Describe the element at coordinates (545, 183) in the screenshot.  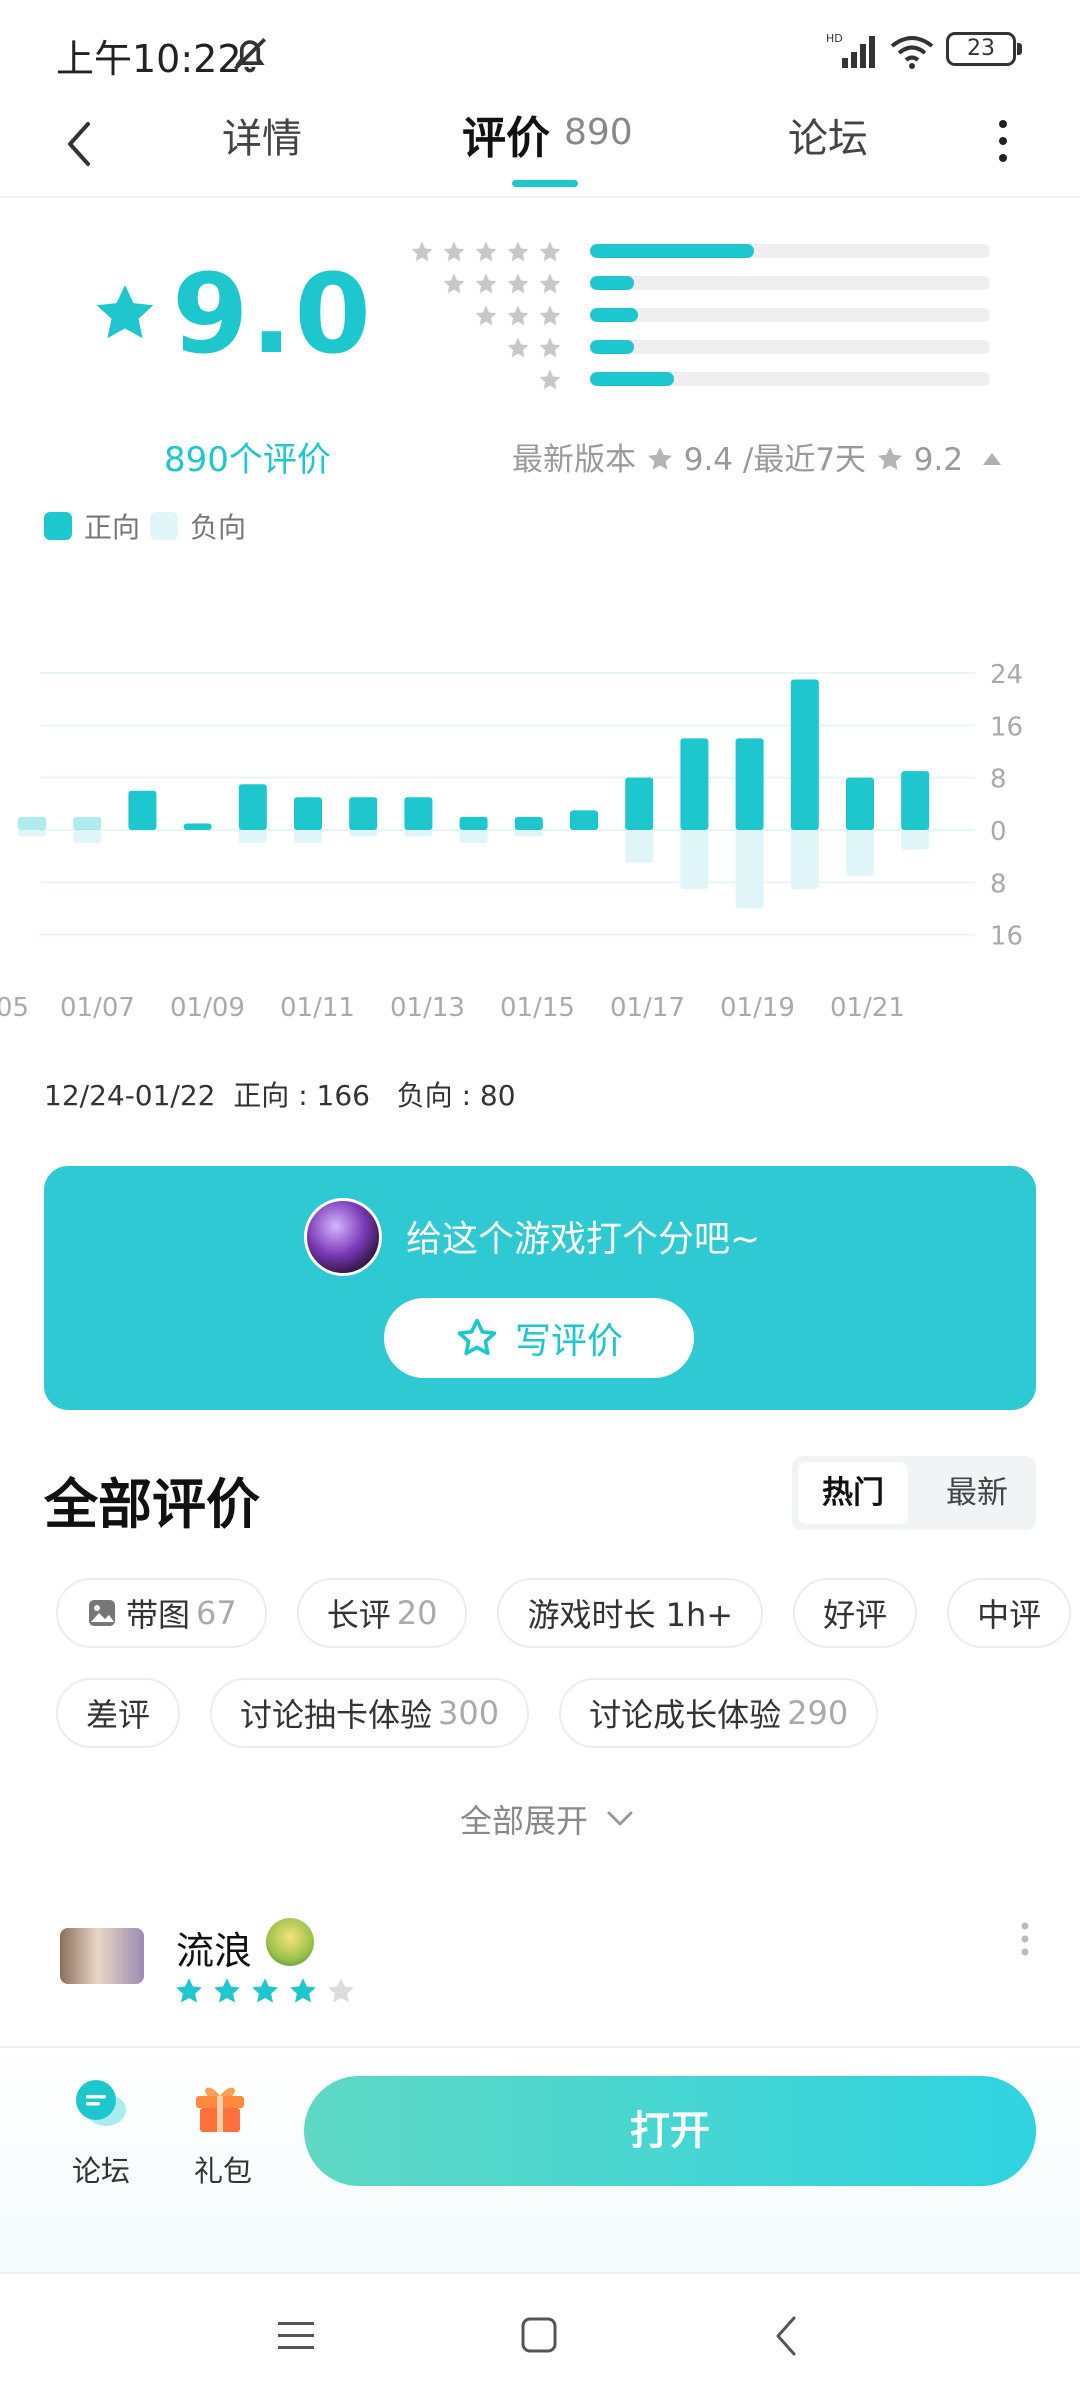
I see `active-tab-indicator` at that location.